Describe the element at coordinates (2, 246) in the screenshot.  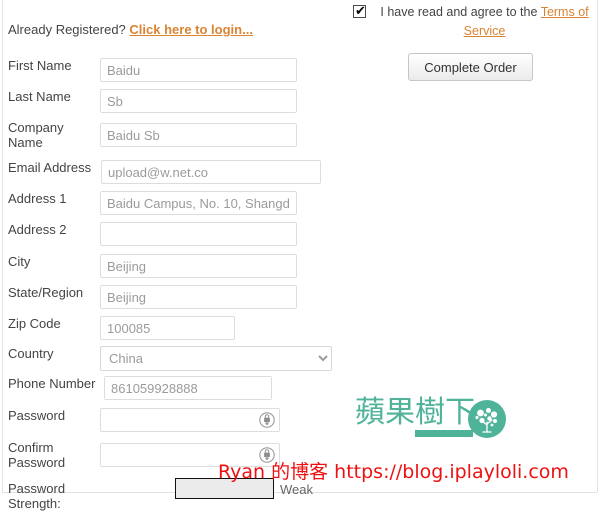
I see `page-border-left` at that location.